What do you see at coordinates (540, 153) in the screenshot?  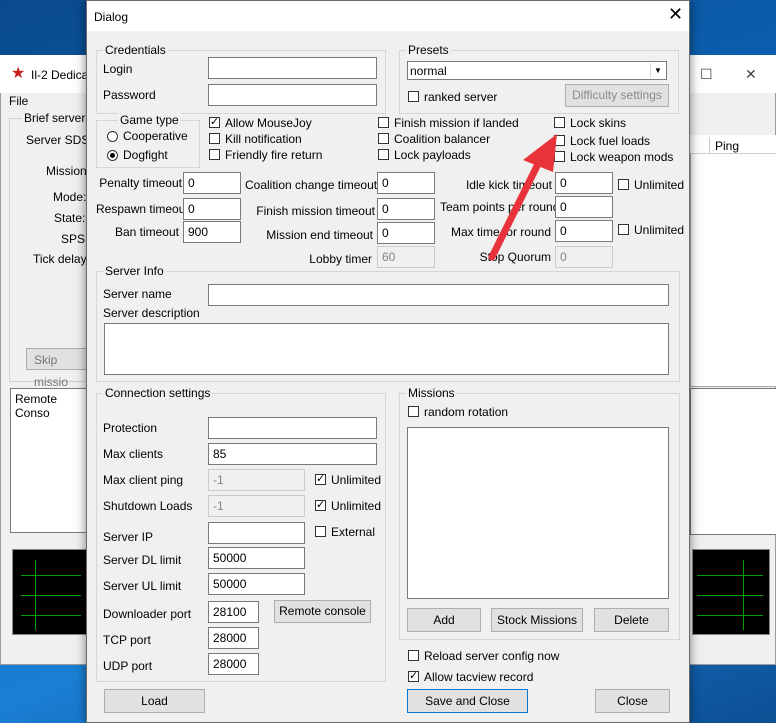 I see `annotation-arrow-head` at bounding box center [540, 153].